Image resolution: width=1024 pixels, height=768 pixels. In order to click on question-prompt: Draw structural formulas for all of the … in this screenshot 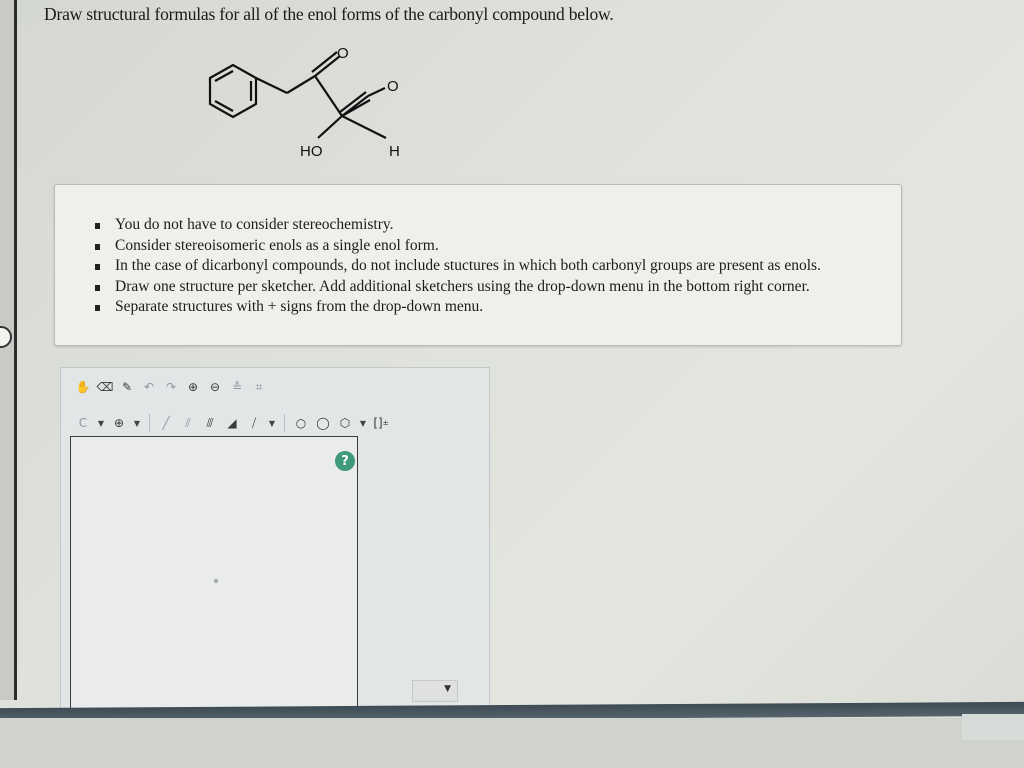, I will do `click(329, 14)`.